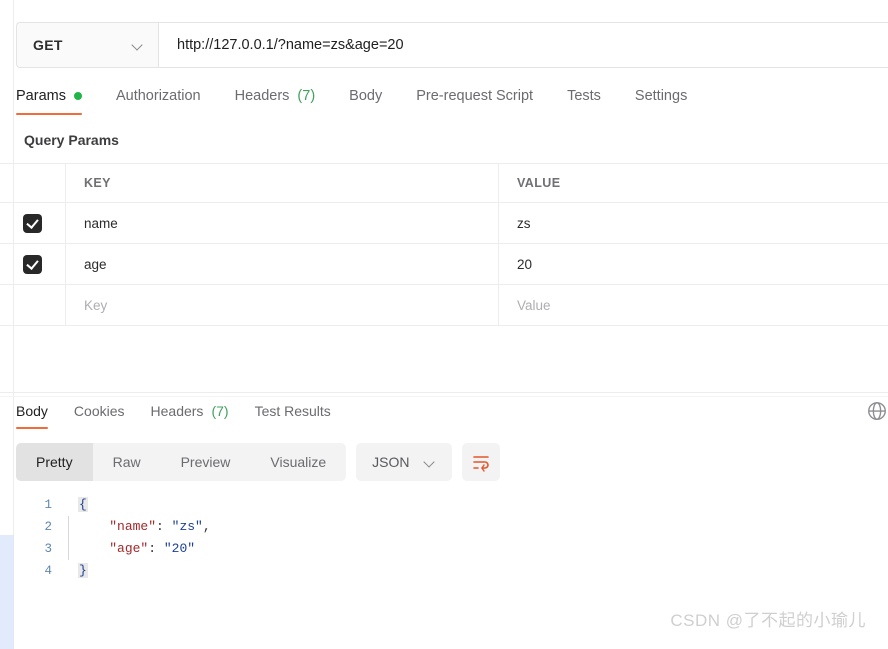 The image size is (888, 649). What do you see at coordinates (366, 96) in the screenshot?
I see `tab-body-label: Body` at bounding box center [366, 96].